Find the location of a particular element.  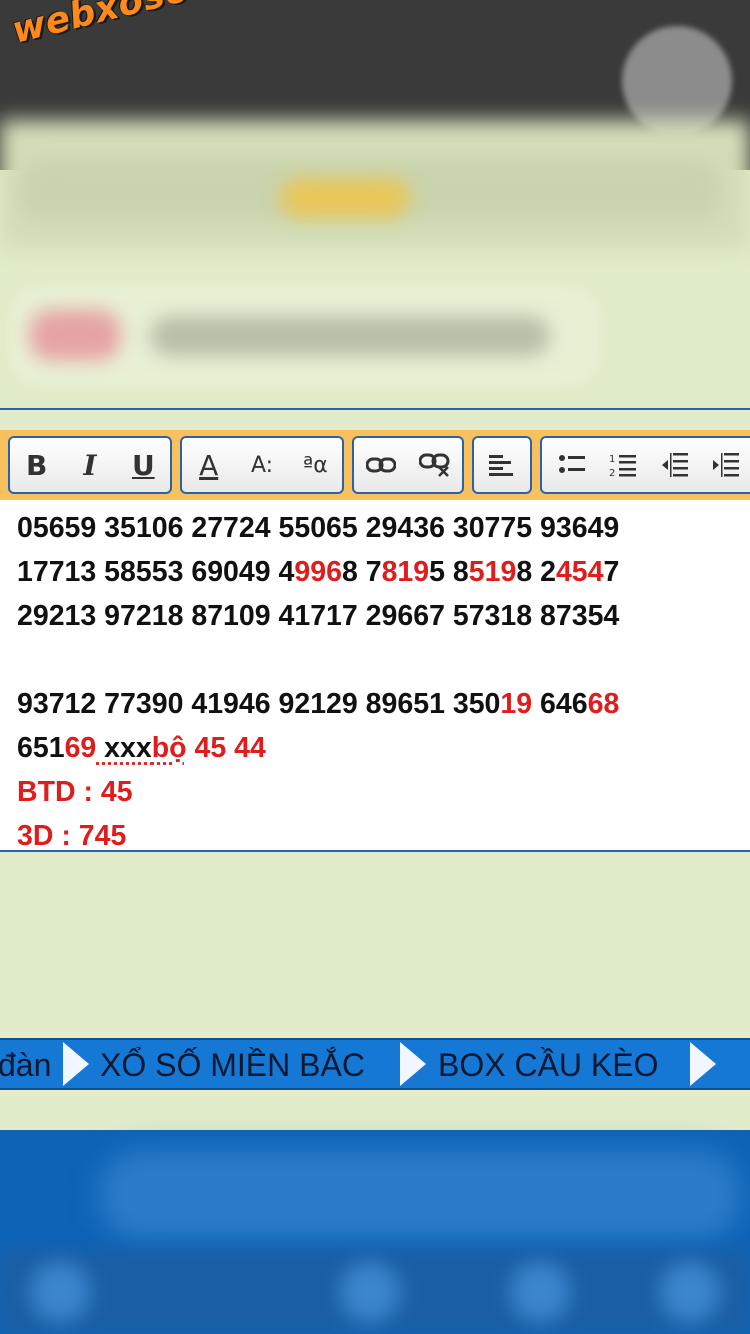

text-segment: 17713 58553 69049 4 is located at coordinates (156, 572).